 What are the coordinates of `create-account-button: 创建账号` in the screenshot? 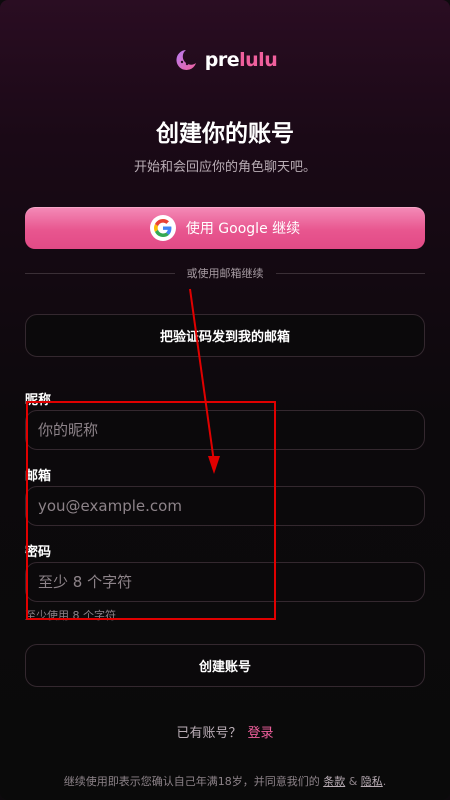 It's located at (225, 665).